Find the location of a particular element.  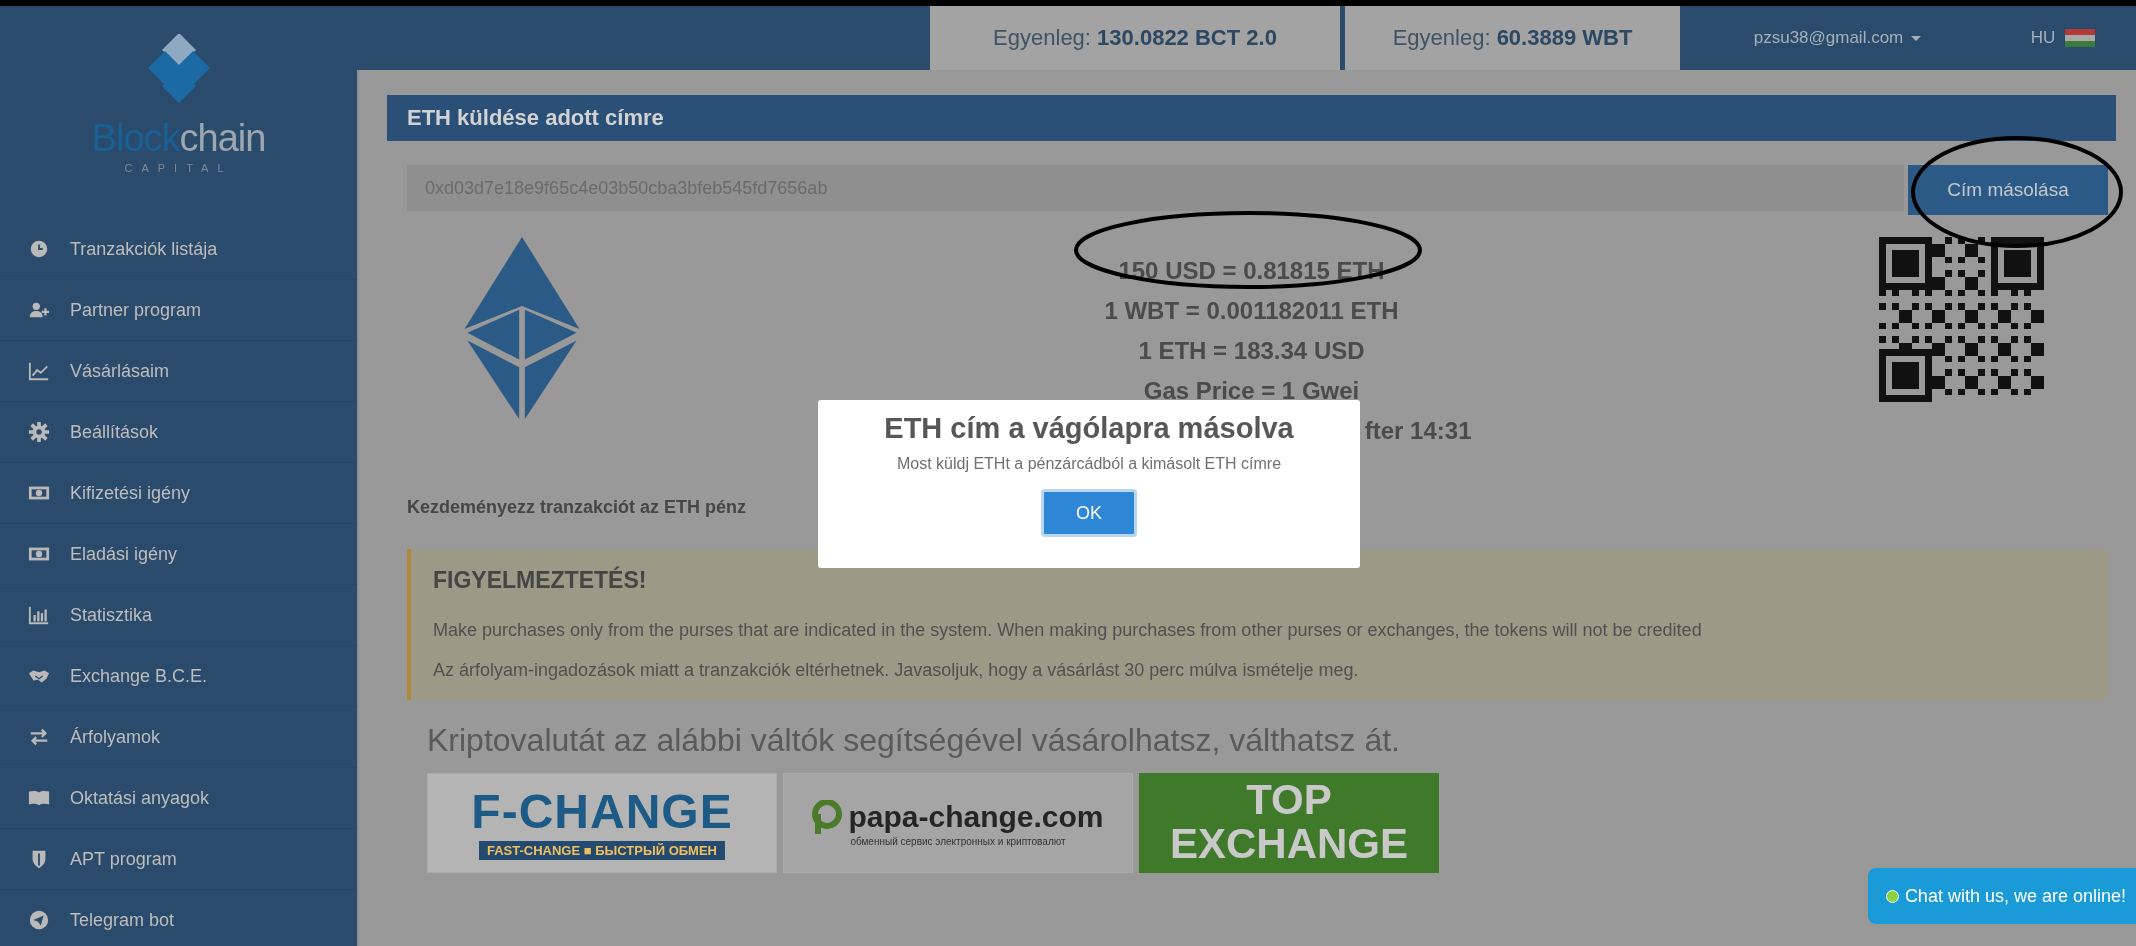

exchange-rate-text: Gas Price = 1 Gwei is located at coordinates (1251, 391).